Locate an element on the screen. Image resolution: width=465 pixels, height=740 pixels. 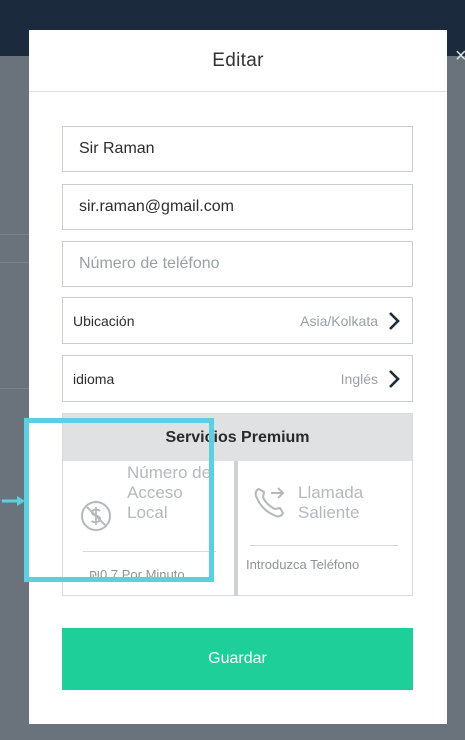
arrow-right-icon is located at coordinates (14, 503).